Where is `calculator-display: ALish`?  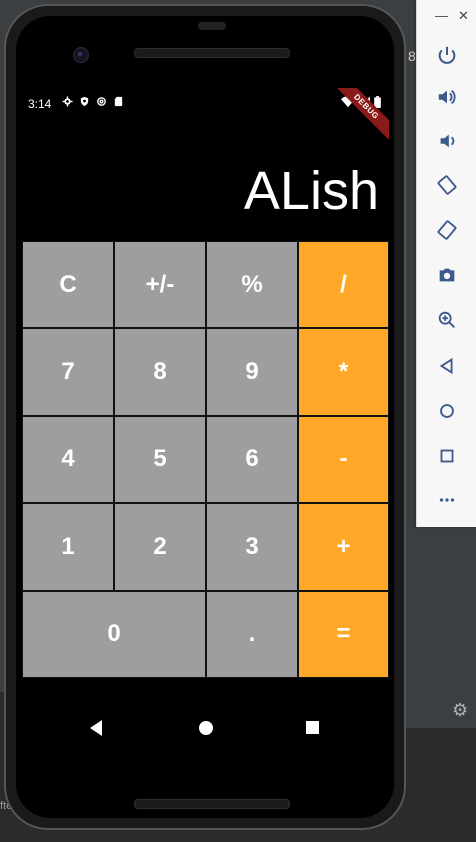
calculator-display: ALish is located at coordinates (311, 191).